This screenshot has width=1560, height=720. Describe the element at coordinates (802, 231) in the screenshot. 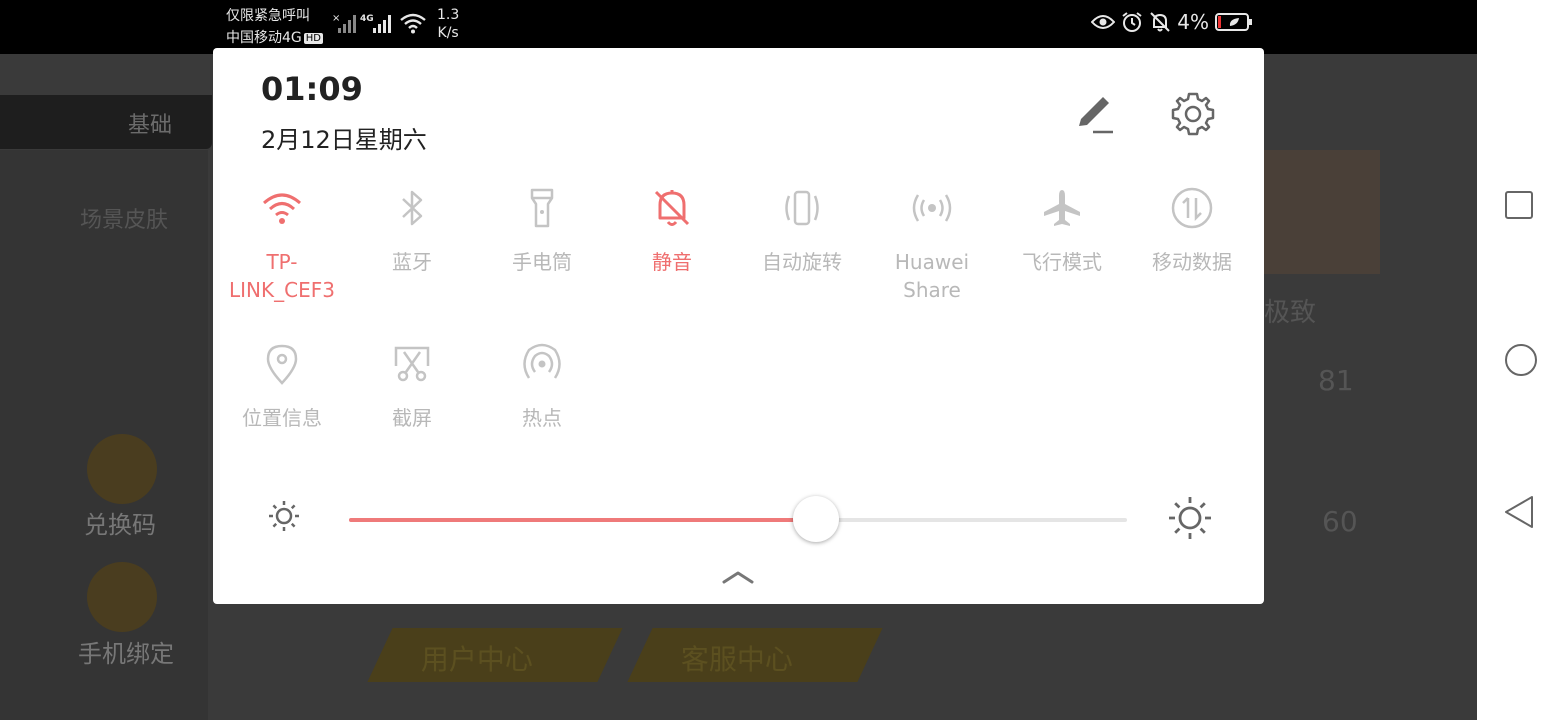

I see `tile-auto-rotate: 自动旋转` at that location.